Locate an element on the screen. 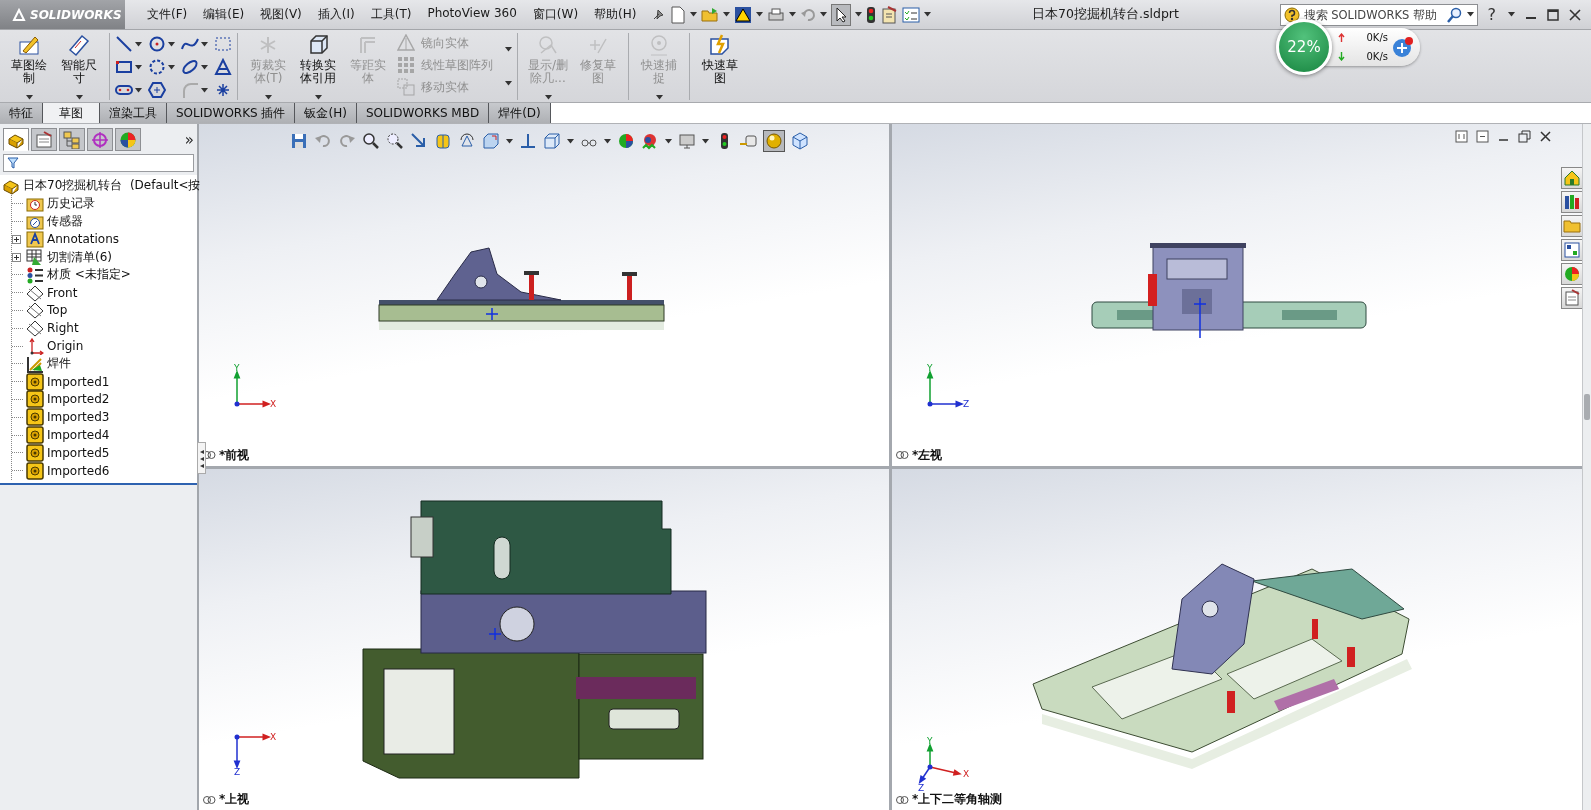 Image resolution: width=1591 pixels, height=810 pixels. menu-item: 工具(T) is located at coordinates (391, 14).